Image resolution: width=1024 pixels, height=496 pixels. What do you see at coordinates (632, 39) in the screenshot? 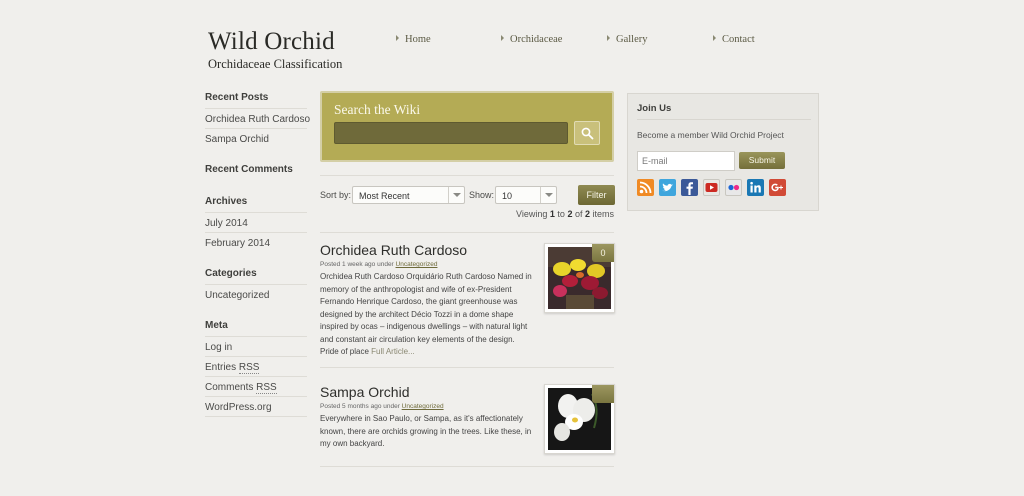
I see `nav-item-label: Gallery` at bounding box center [632, 39].